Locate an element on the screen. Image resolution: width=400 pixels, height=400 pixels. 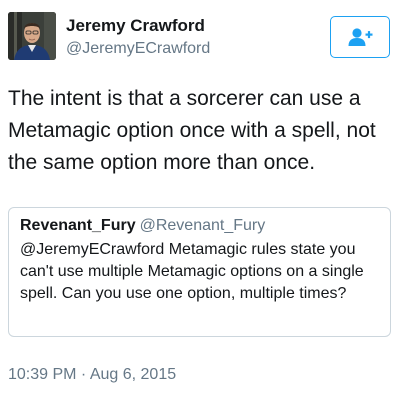
author-avatar is located at coordinates (32, 36).